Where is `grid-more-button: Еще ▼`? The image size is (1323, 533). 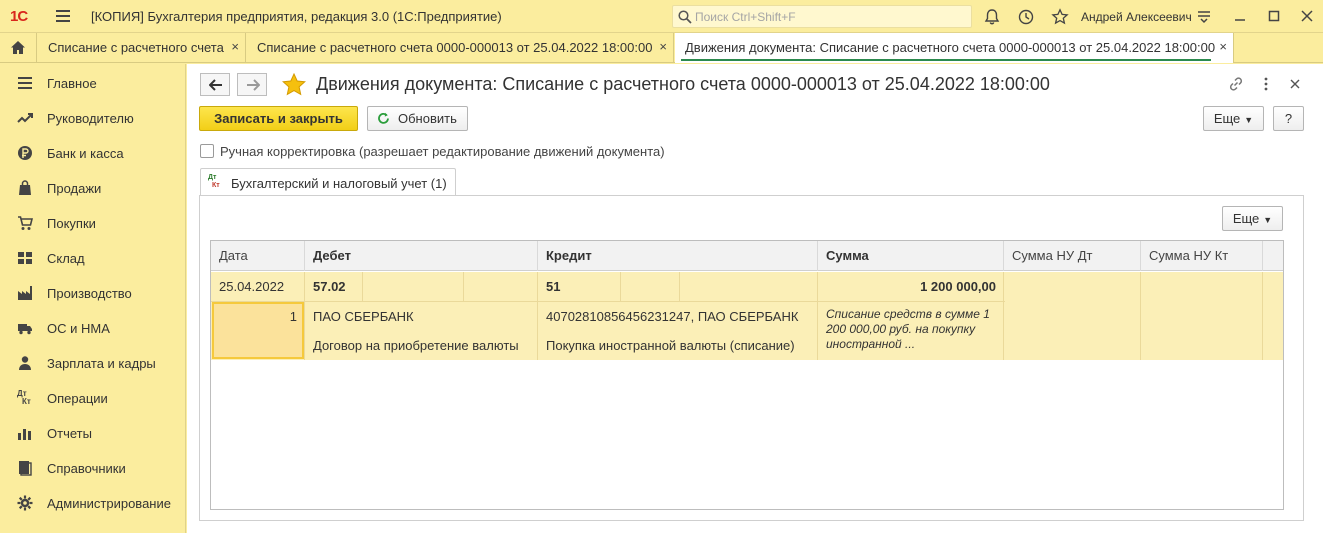 grid-more-button: Еще ▼ is located at coordinates (1252, 218).